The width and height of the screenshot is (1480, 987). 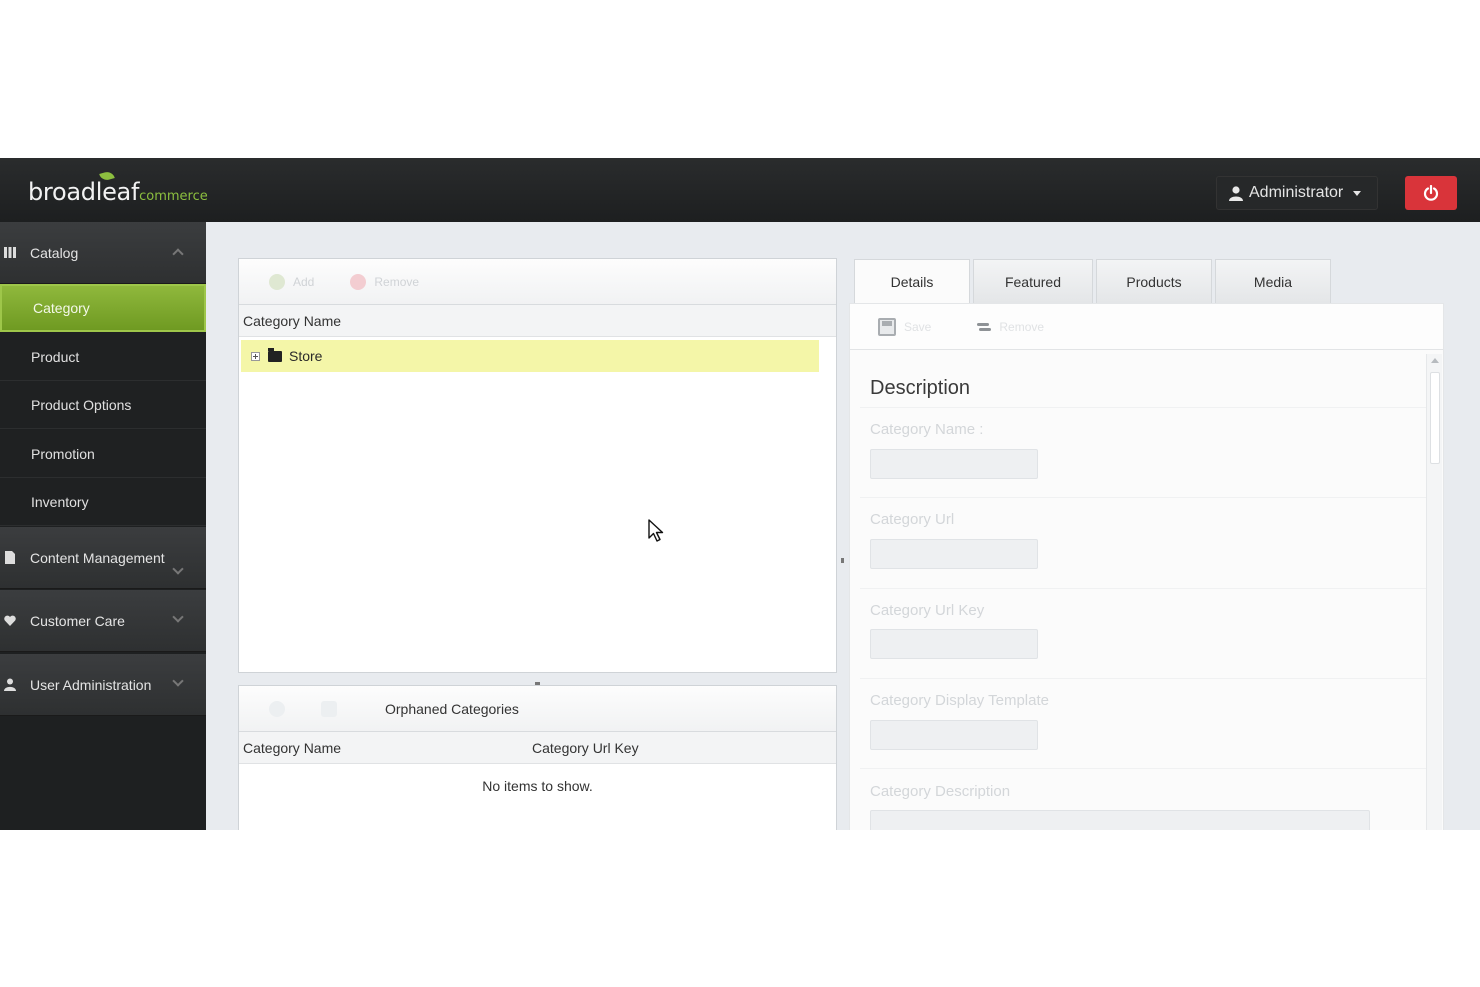 I want to click on sidebar-section-customer-care: Customer Care, so click(x=103, y=621).